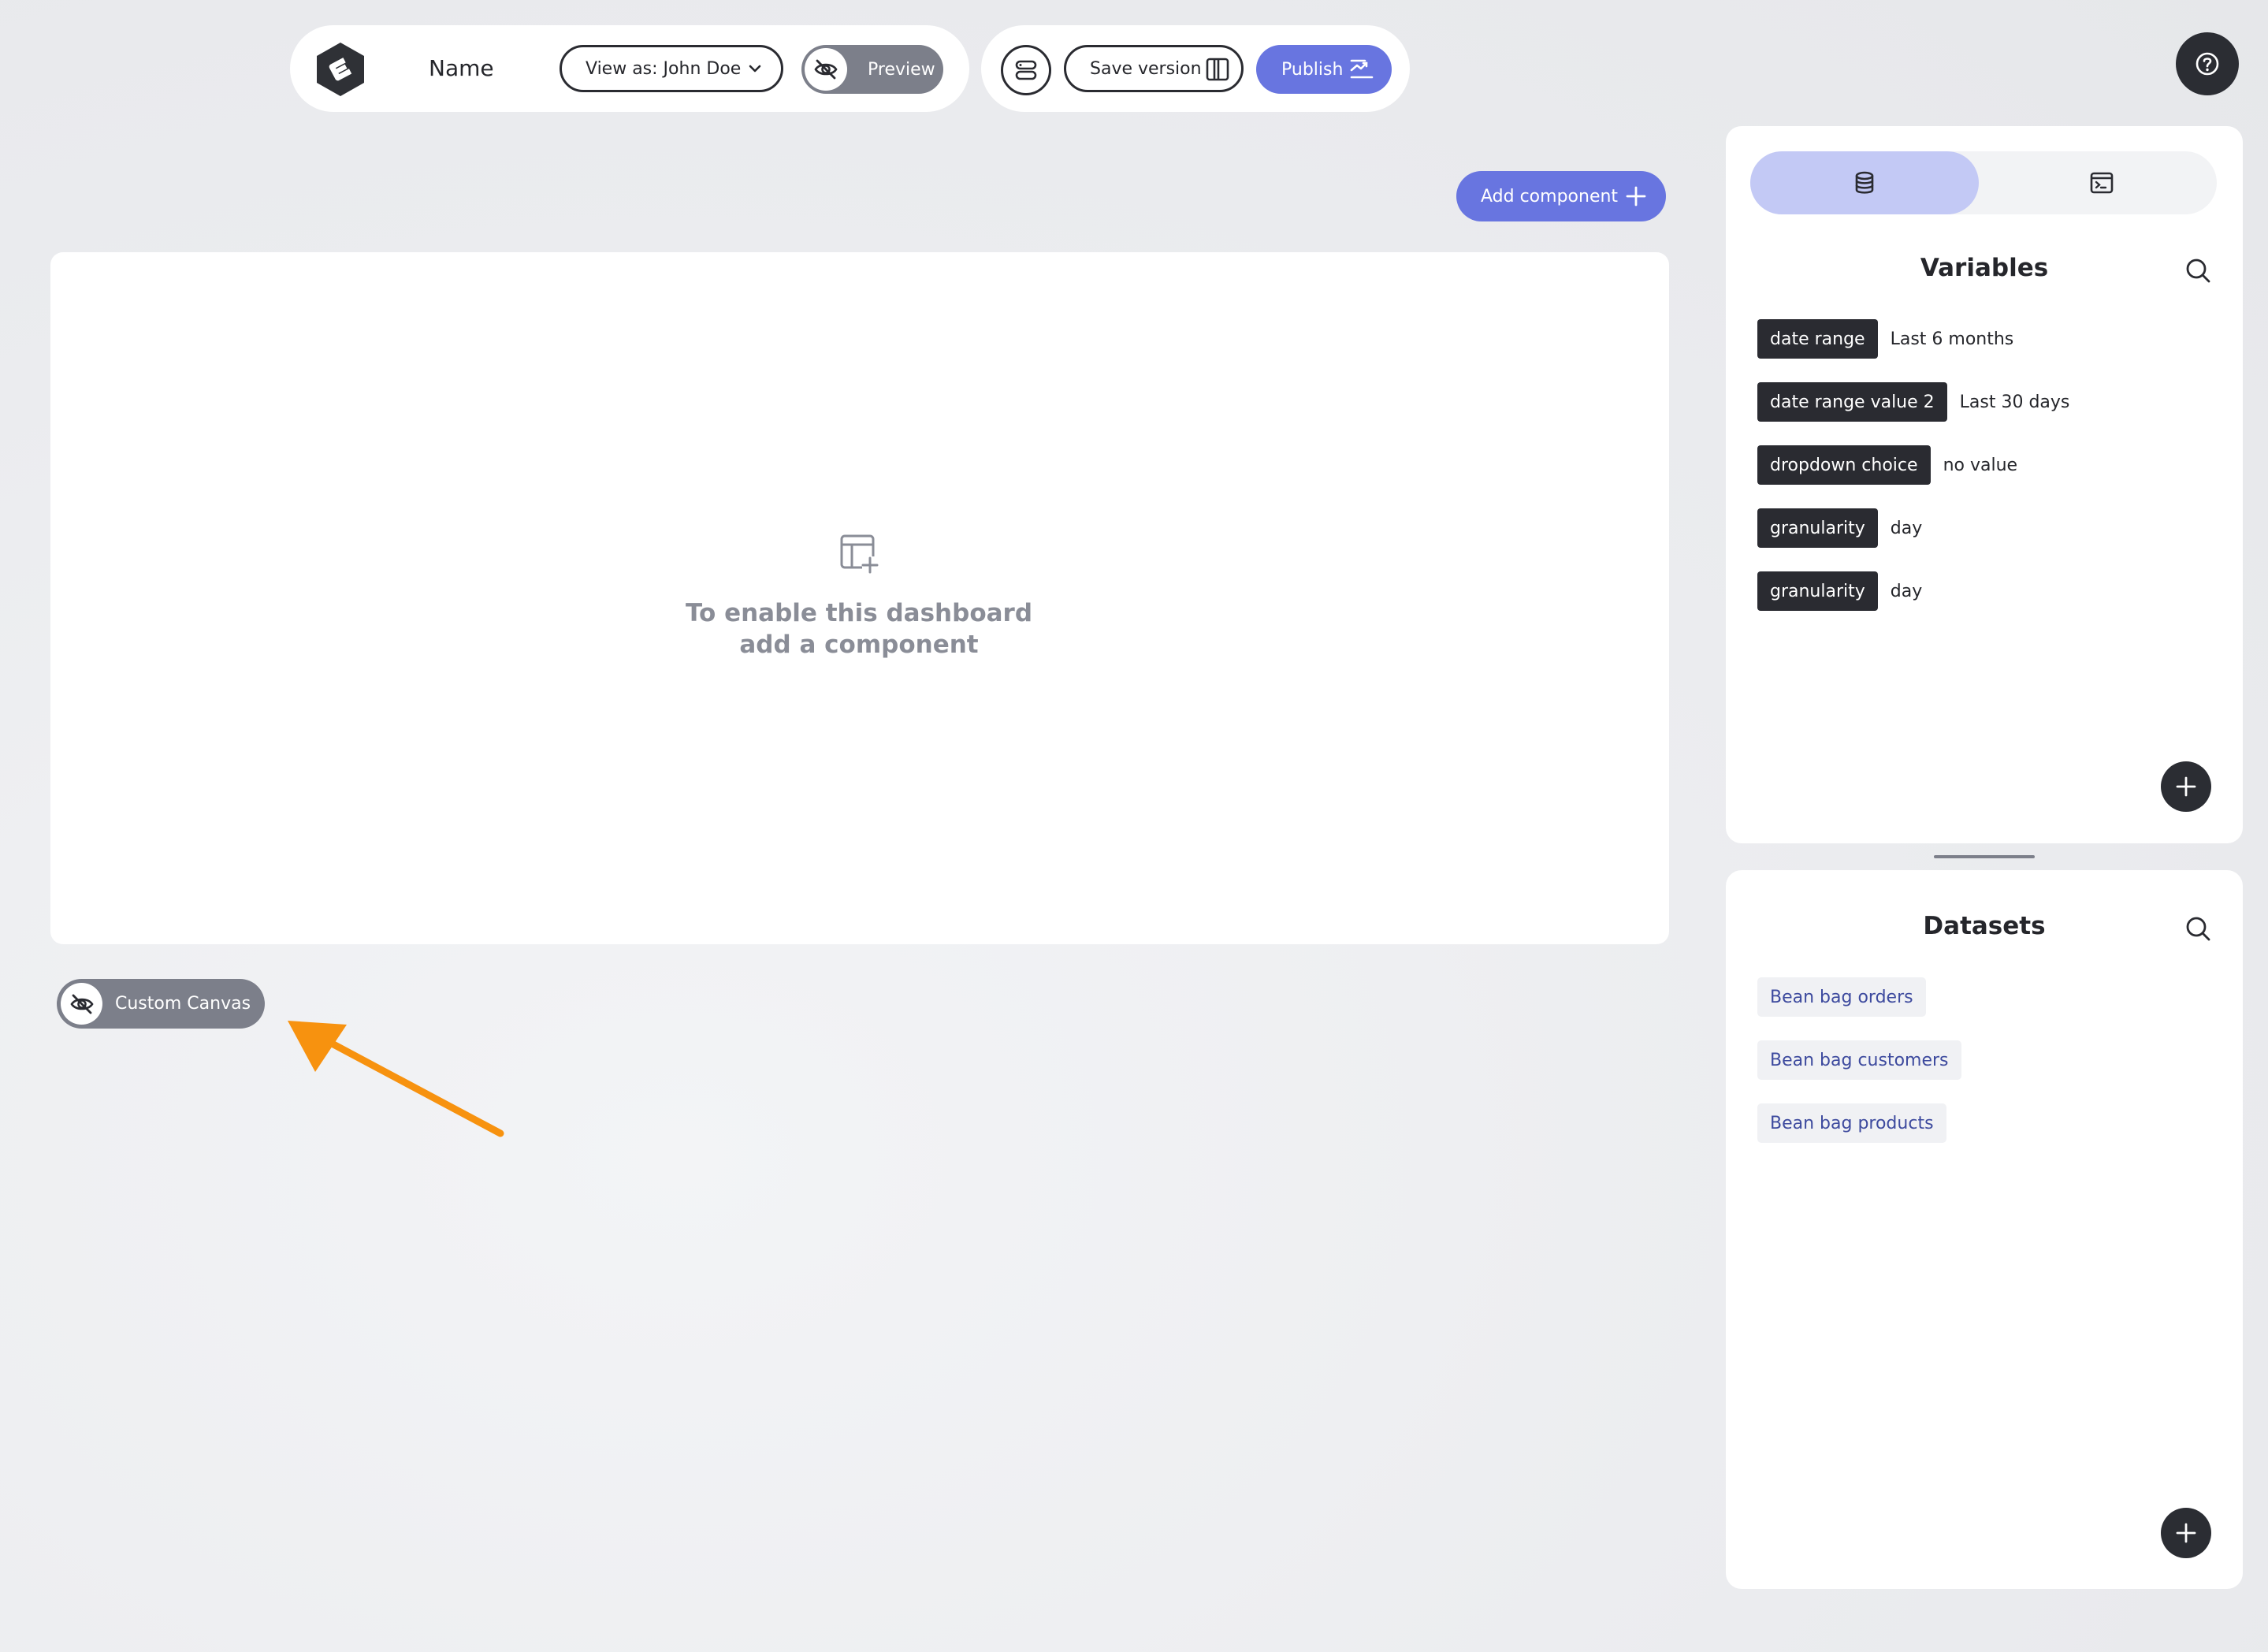 The image size is (2268, 1652). Describe the element at coordinates (1985, 268) in the screenshot. I see `variables-title: Variables` at that location.